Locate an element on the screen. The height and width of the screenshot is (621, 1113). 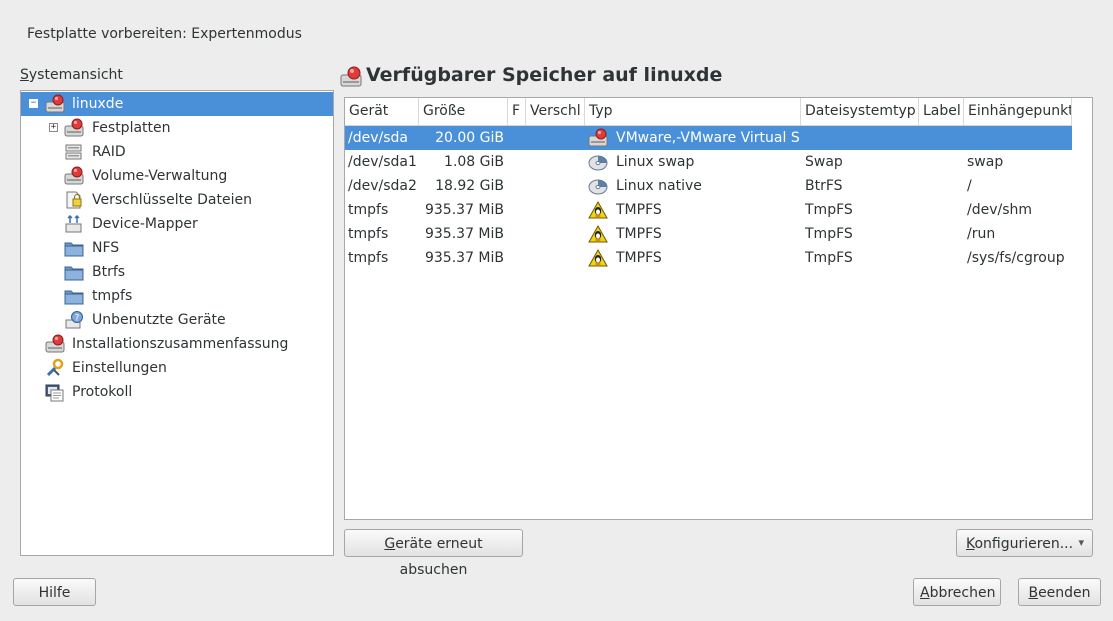
tree-item-unbenutzte-geräte: ? Unbenutzte Geräte is located at coordinates (177, 320).